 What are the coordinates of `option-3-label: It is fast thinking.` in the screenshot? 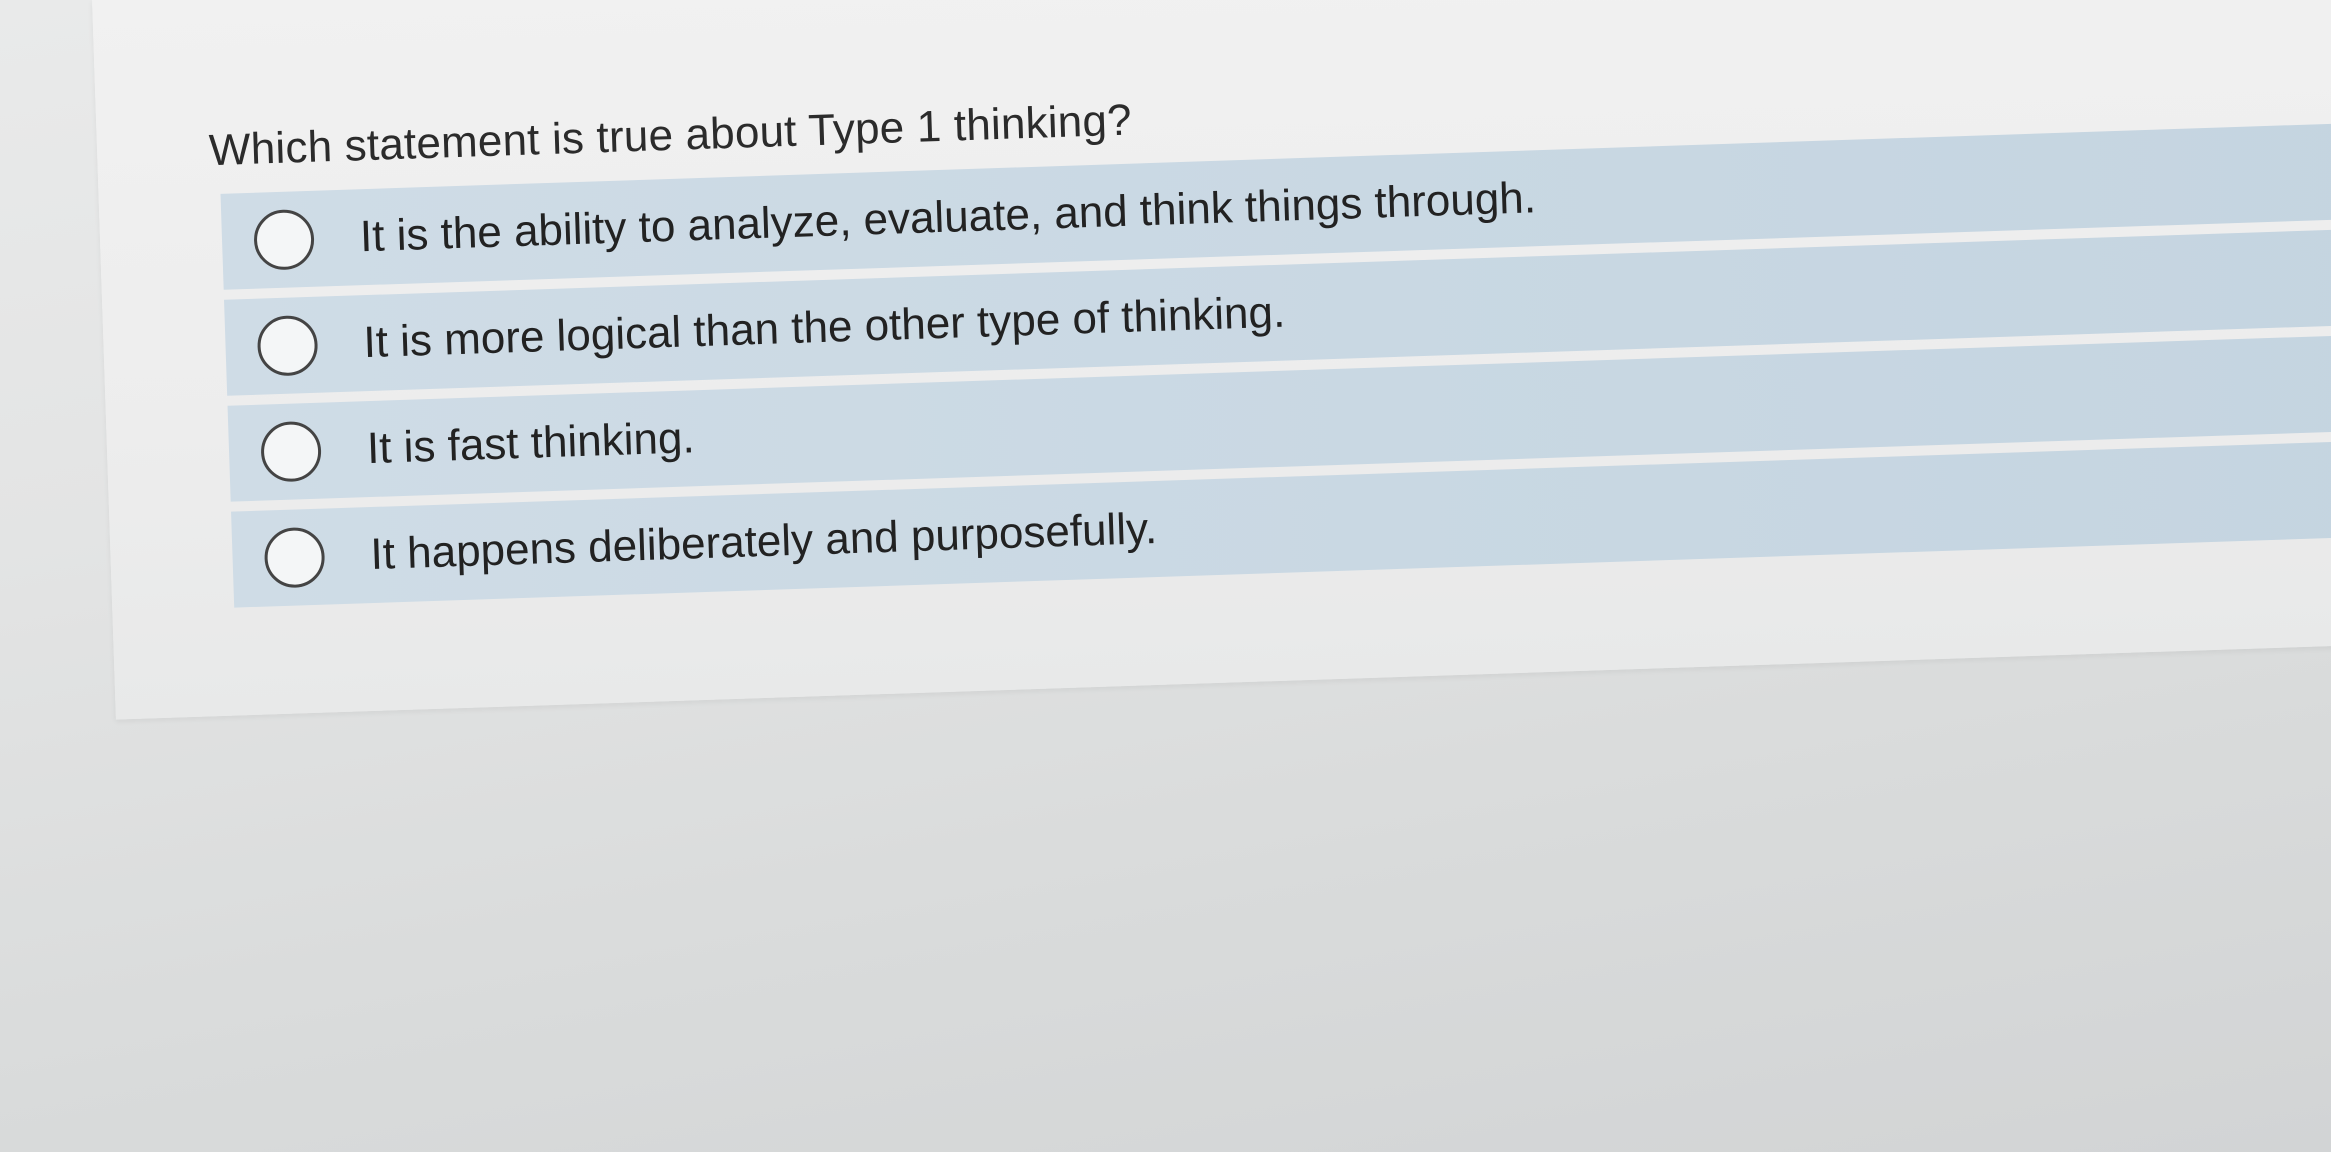 It's located at (531, 443).